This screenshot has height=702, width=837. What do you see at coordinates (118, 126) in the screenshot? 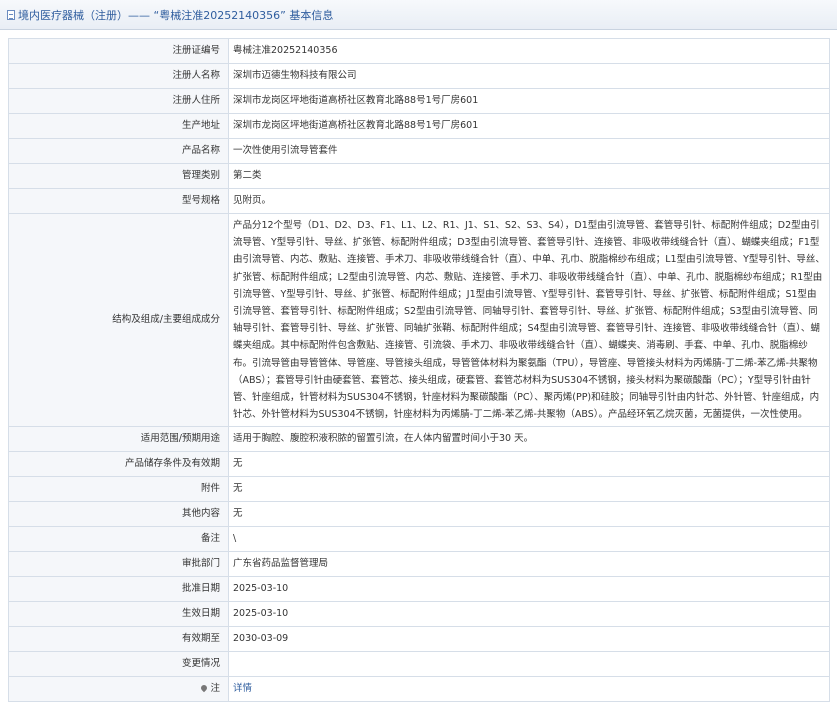
I see `field-label: 生产地址` at bounding box center [118, 126].